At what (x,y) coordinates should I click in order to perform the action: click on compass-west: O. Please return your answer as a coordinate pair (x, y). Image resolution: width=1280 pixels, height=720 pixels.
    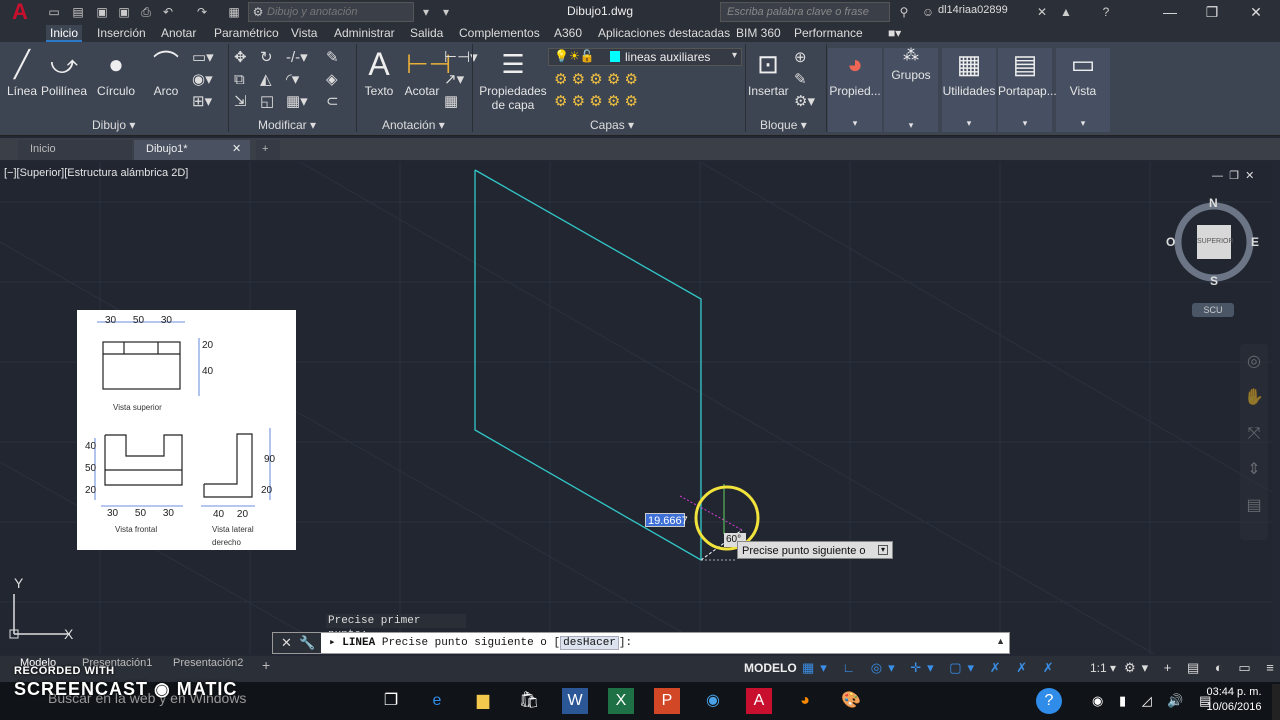
    Looking at the image, I should click on (1170, 242).